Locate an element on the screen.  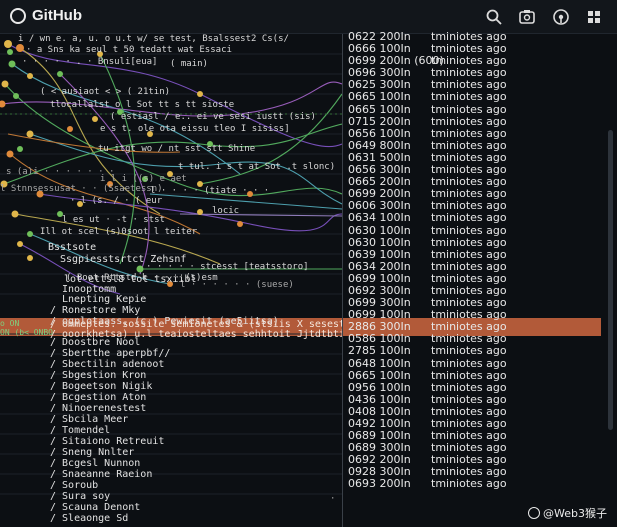
watermark-icon is located at coordinates (534, 513).